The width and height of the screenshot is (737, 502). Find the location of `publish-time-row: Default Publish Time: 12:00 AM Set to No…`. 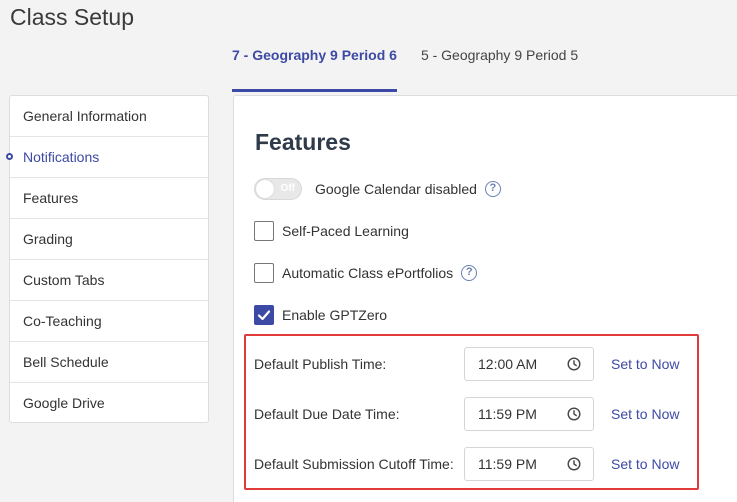

publish-time-row: Default Publish Time: 12:00 AM Set to No… is located at coordinates (466, 364).